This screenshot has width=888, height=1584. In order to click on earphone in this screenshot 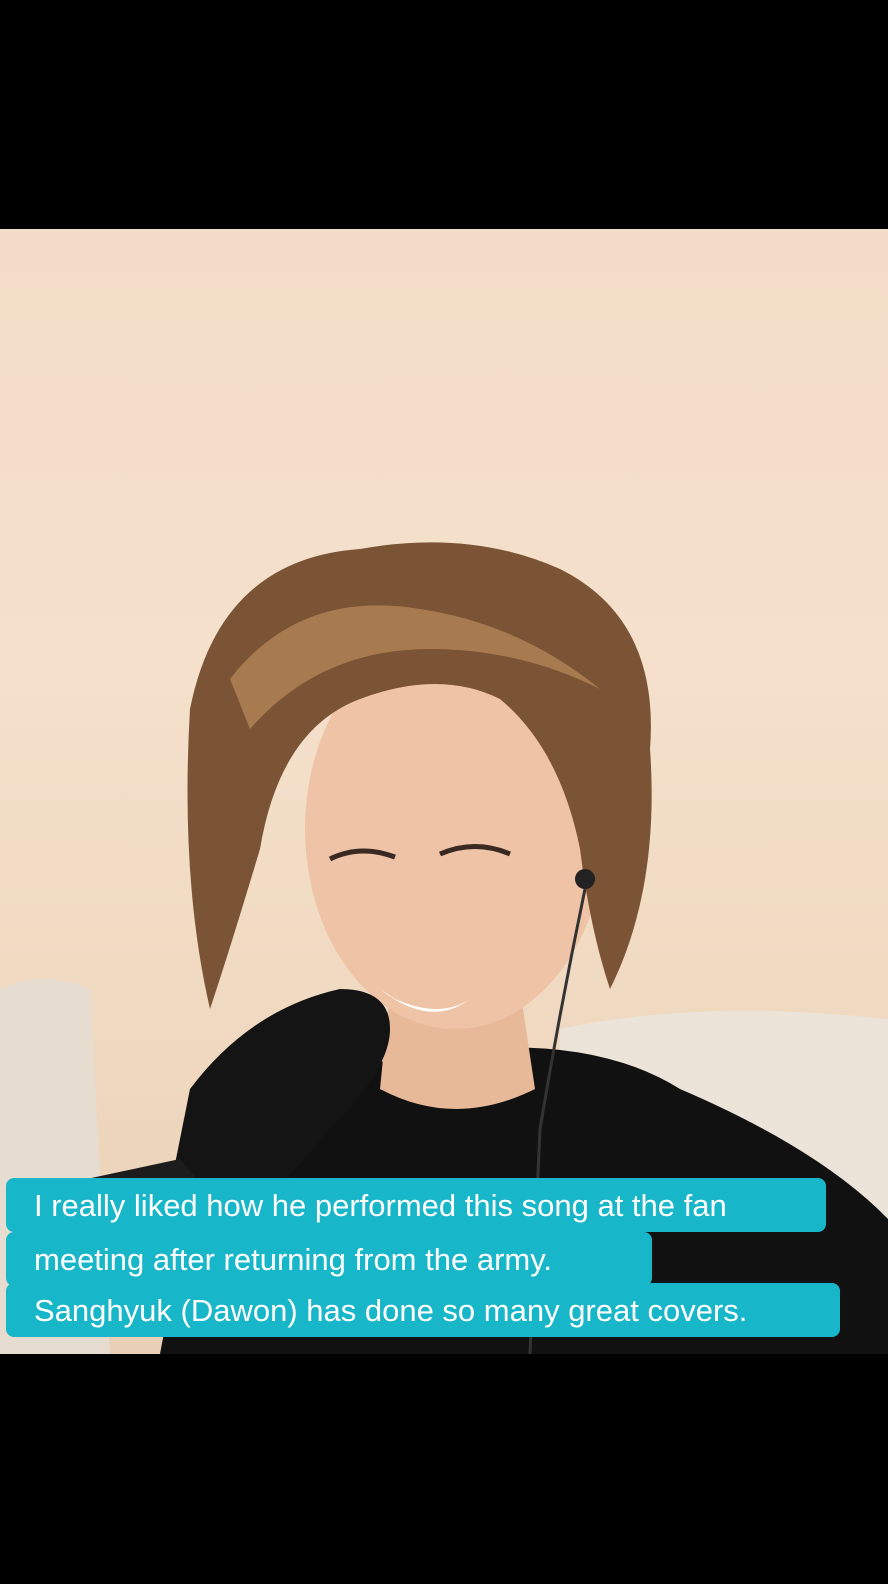, I will do `click(585, 879)`.